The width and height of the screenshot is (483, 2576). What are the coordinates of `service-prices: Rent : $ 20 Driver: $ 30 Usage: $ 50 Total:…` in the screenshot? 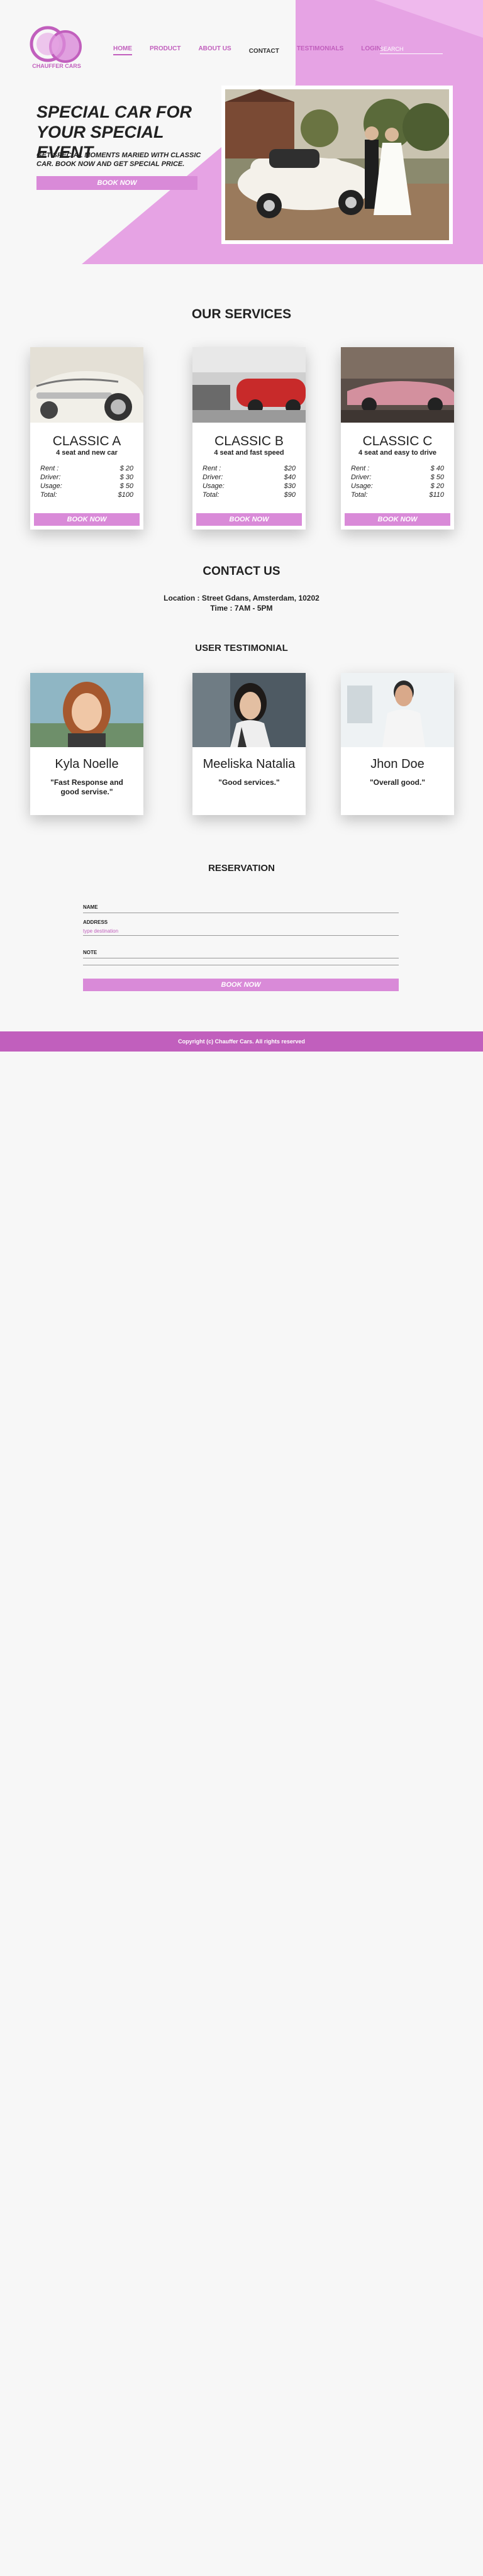 It's located at (86, 481).